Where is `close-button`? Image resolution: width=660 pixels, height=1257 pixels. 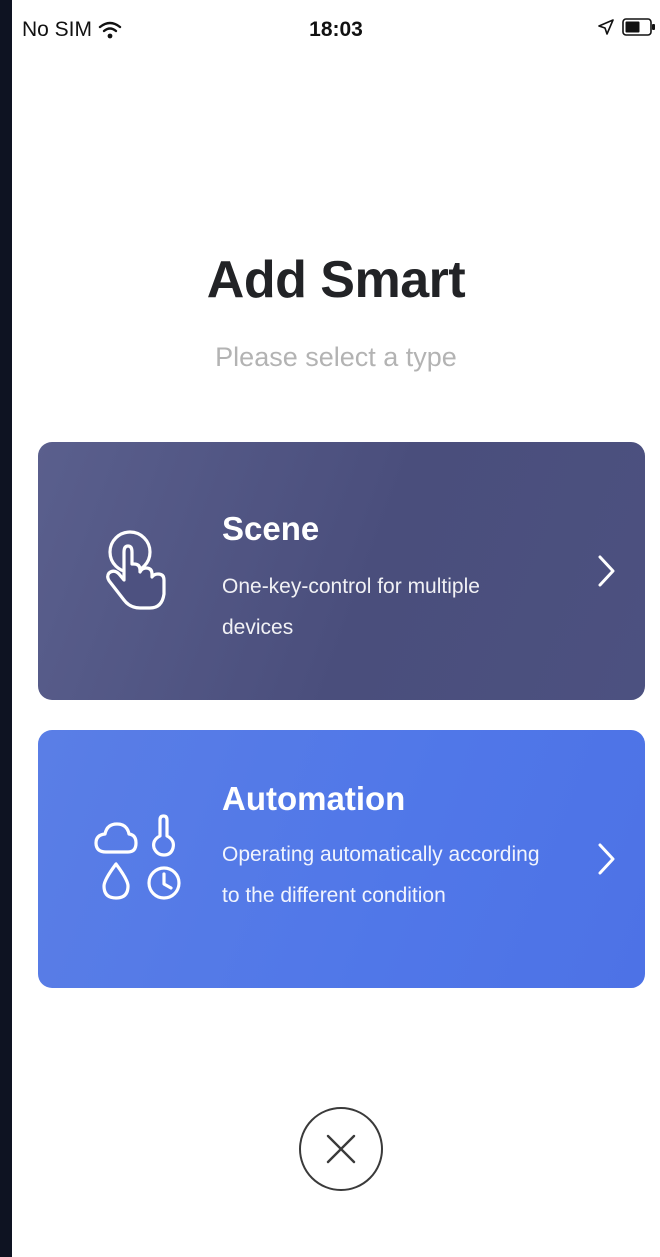 close-button is located at coordinates (341, 1149).